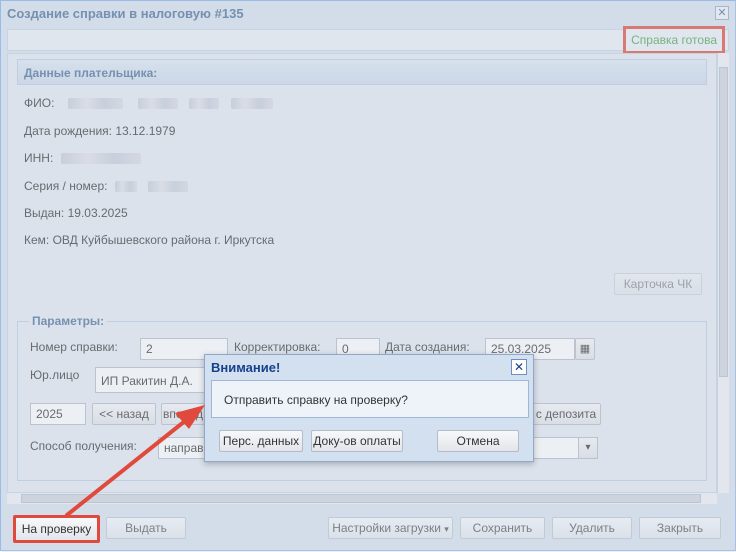  Describe the element at coordinates (386, 528) in the screenshot. I see `upload-settings-label: Настройки загрузки` at that location.